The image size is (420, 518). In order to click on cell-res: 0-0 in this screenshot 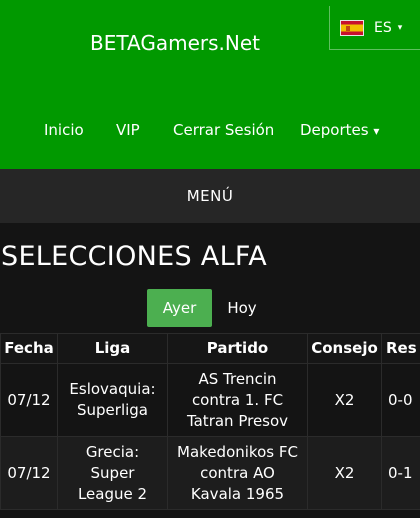, I will do `click(400, 400)`.